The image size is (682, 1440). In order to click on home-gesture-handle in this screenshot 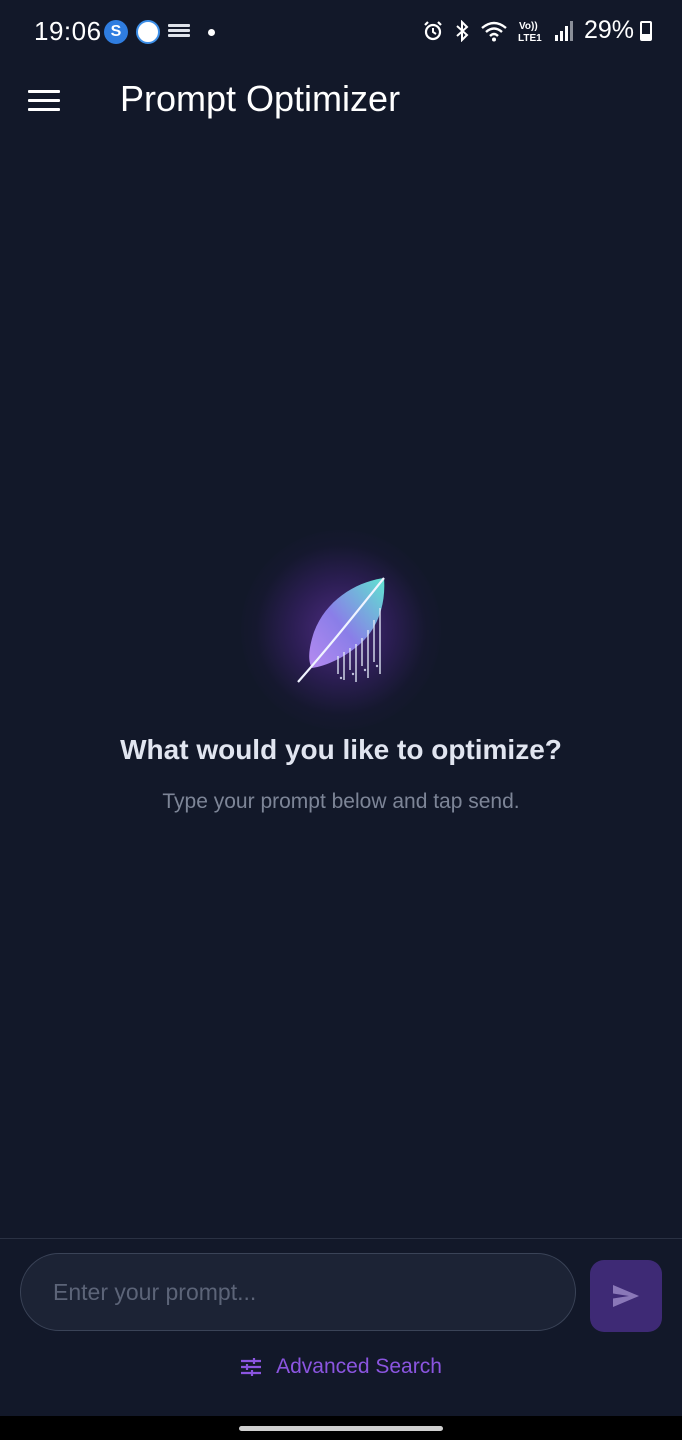, I will do `click(341, 1428)`.